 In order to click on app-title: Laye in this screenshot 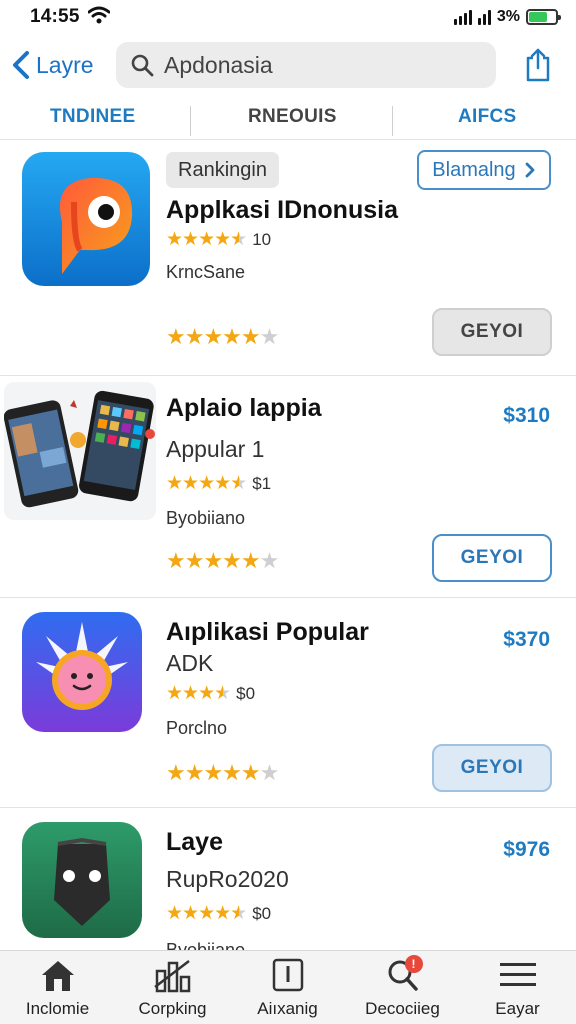, I will do `click(194, 842)`.